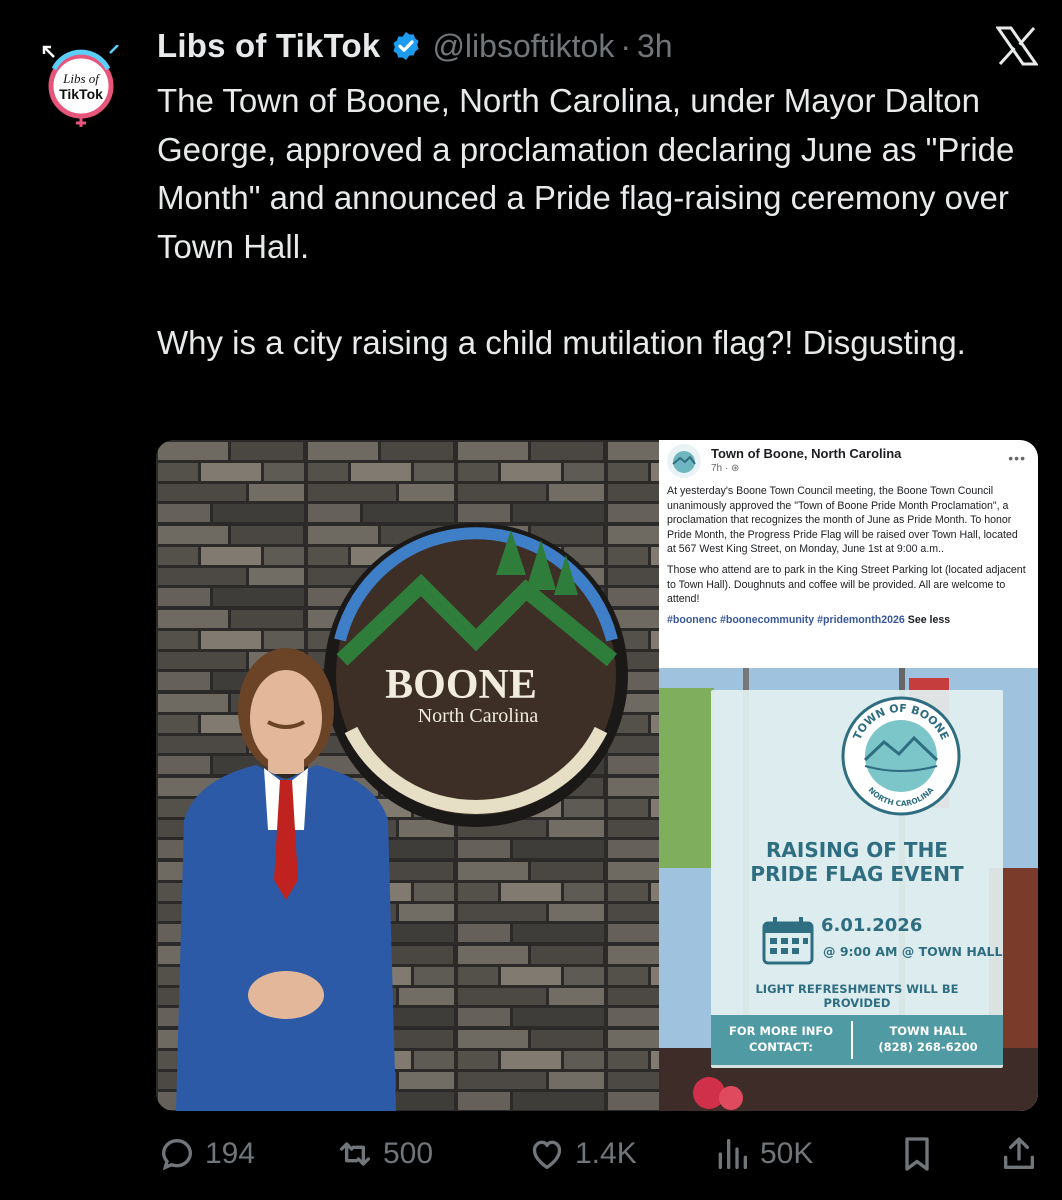 The image size is (1062, 1200). Describe the element at coordinates (917, 1154) in the screenshot. I see `bookmark-icon` at that location.